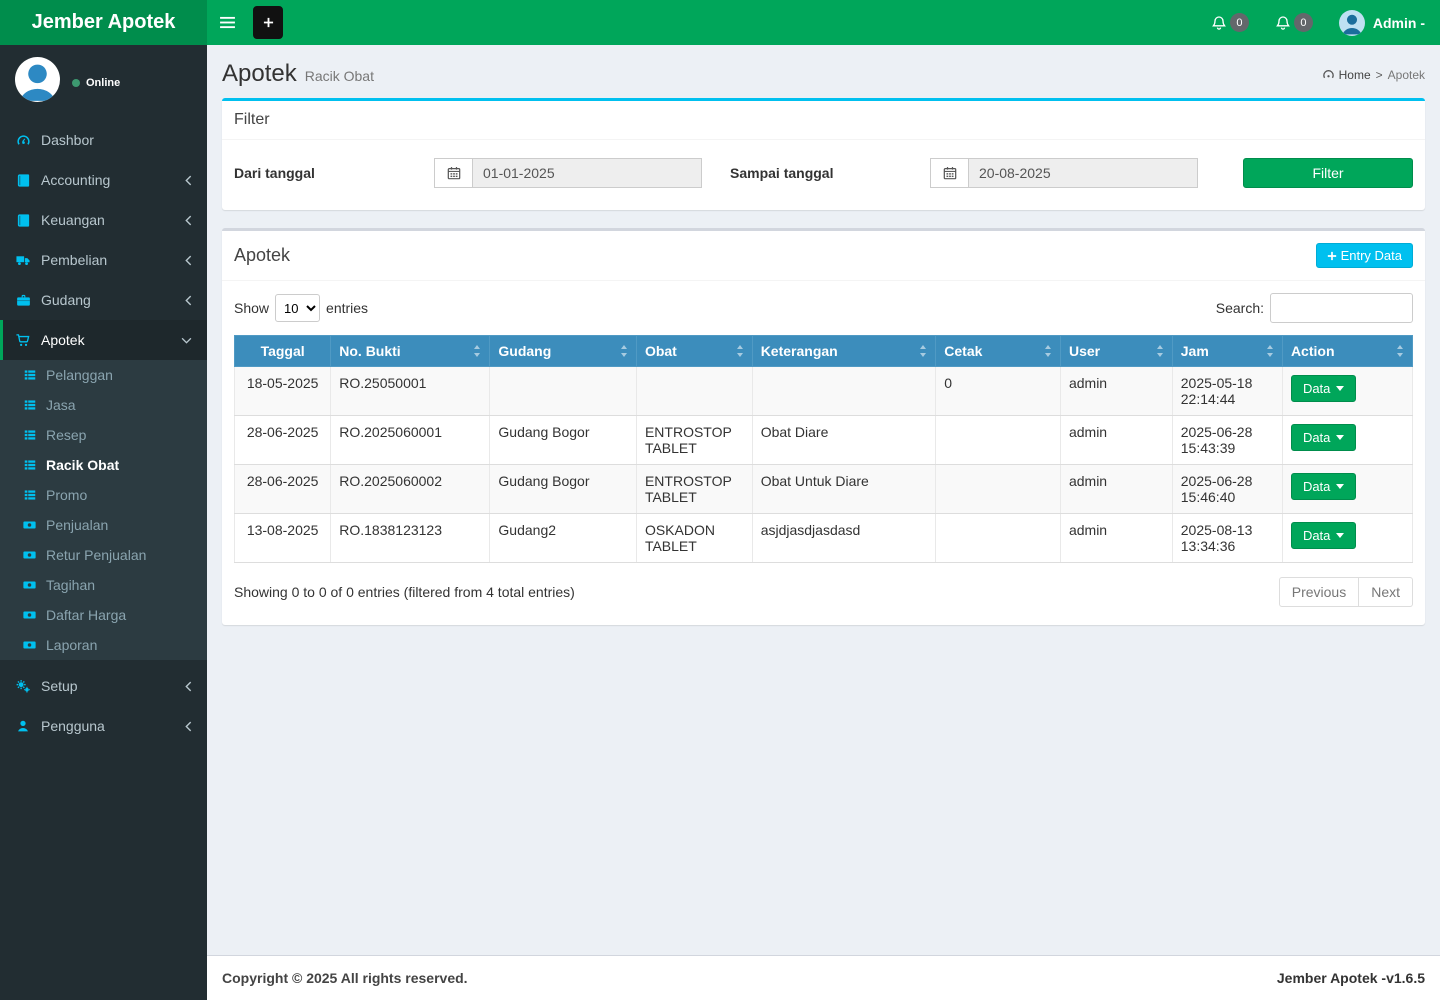  I want to click on sidebar-item-label: Pengguna, so click(73, 726).